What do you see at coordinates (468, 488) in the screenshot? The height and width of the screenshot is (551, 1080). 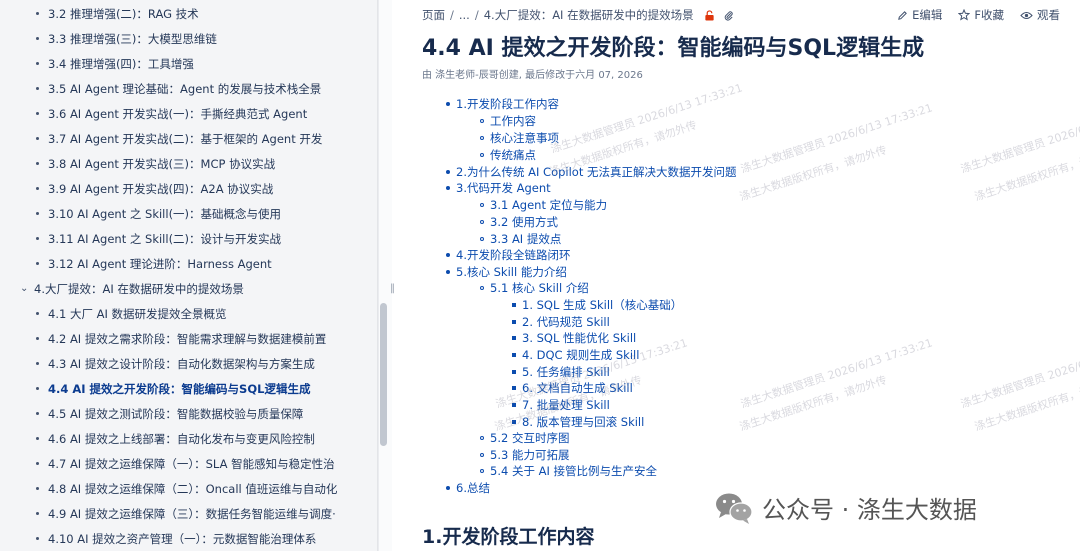 I see `toc-link: 6.总结` at bounding box center [468, 488].